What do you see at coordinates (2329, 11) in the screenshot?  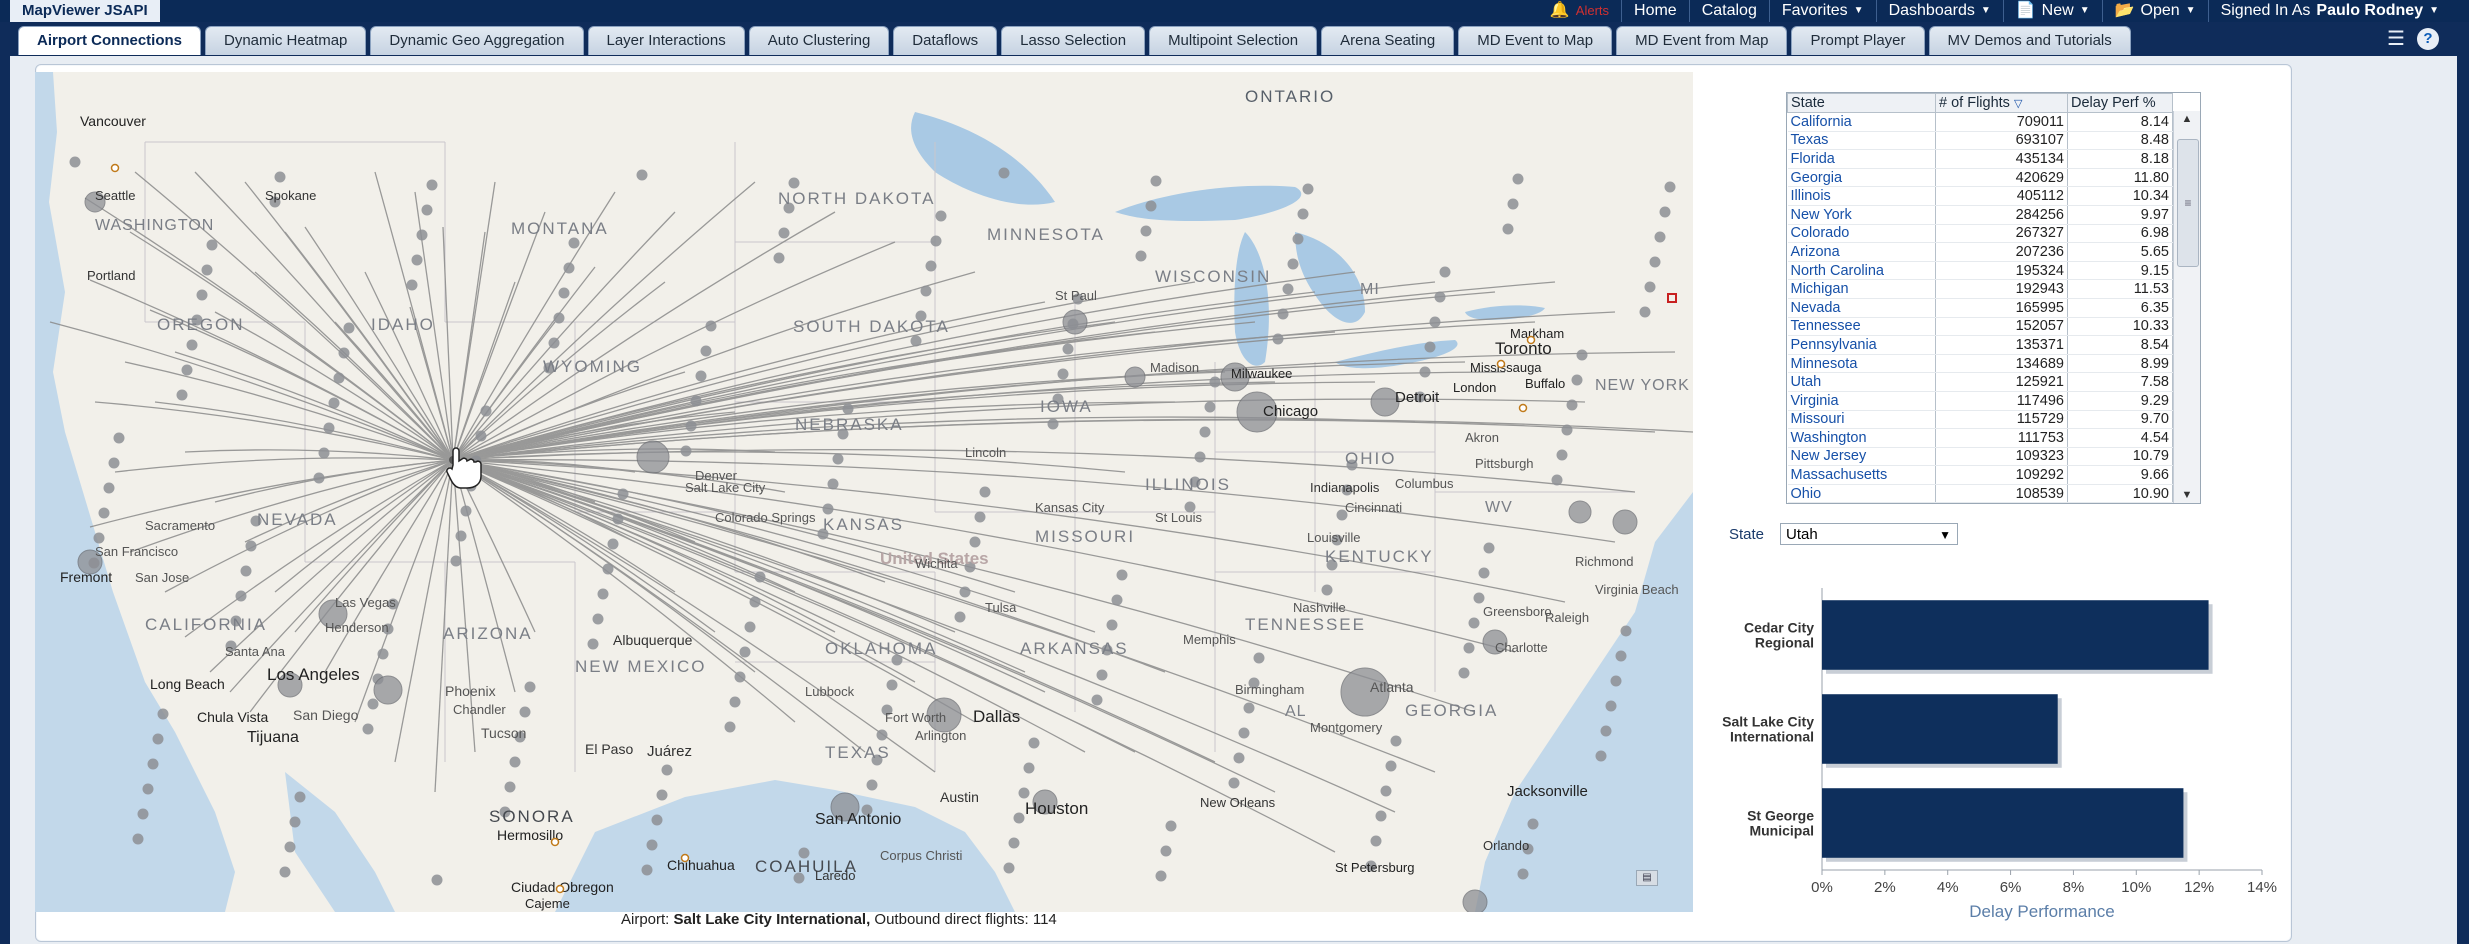 I see `user-menu: Signed In As Paulo Rodney ▼` at bounding box center [2329, 11].